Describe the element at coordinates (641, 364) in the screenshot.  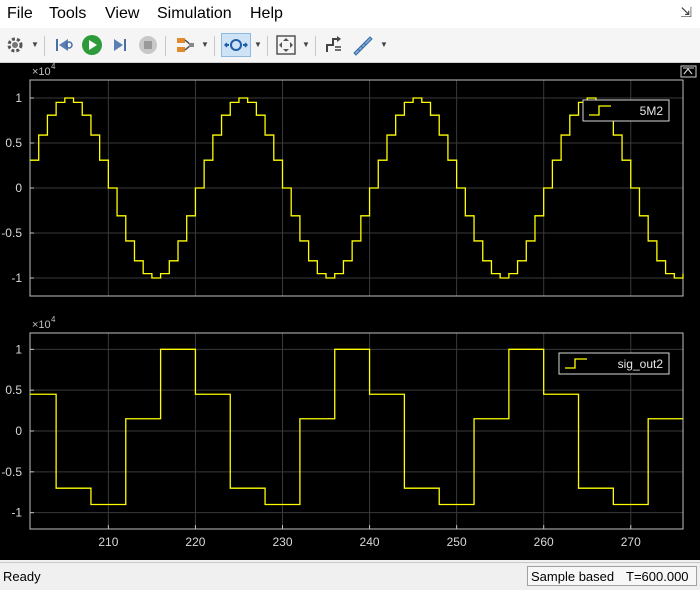
I see `plot-2-legend-label: sig_out2` at that location.